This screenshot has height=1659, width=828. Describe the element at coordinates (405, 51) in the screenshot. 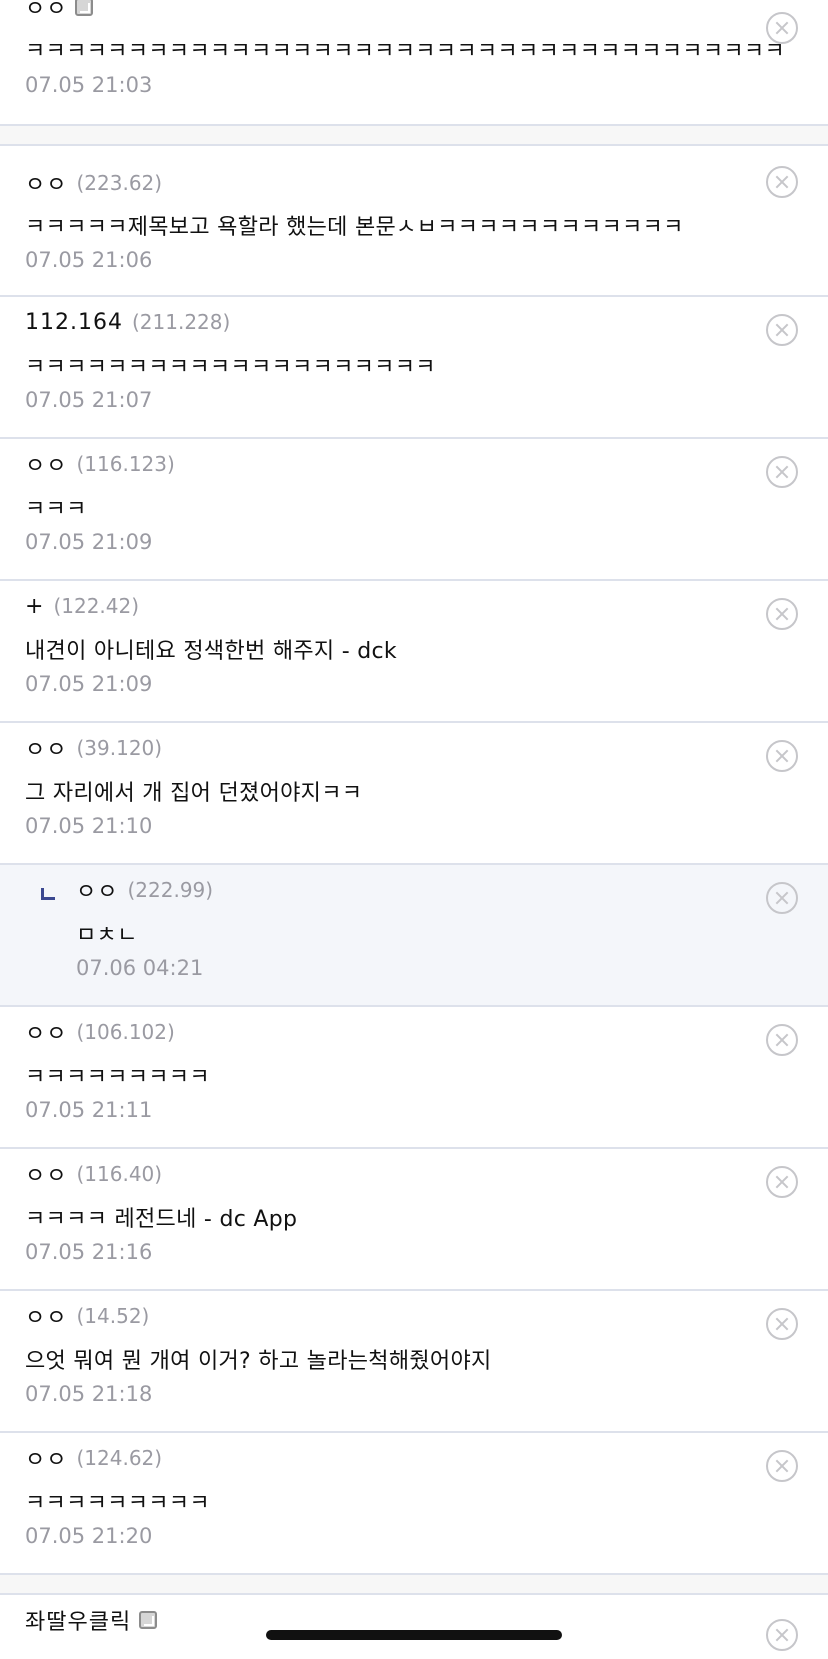

I see `comment-text: ㅋㅋㅋㅋㅋㅋㅋㅋㅋㅋㅋㅋㅋㅋㅋㅋㅋㅋㅋㅋㅋㅋㅋㅋㅋㅋㅋㅋㅋㅋㅋㅋㅋㅋㅋㅋㅋ` at that location.